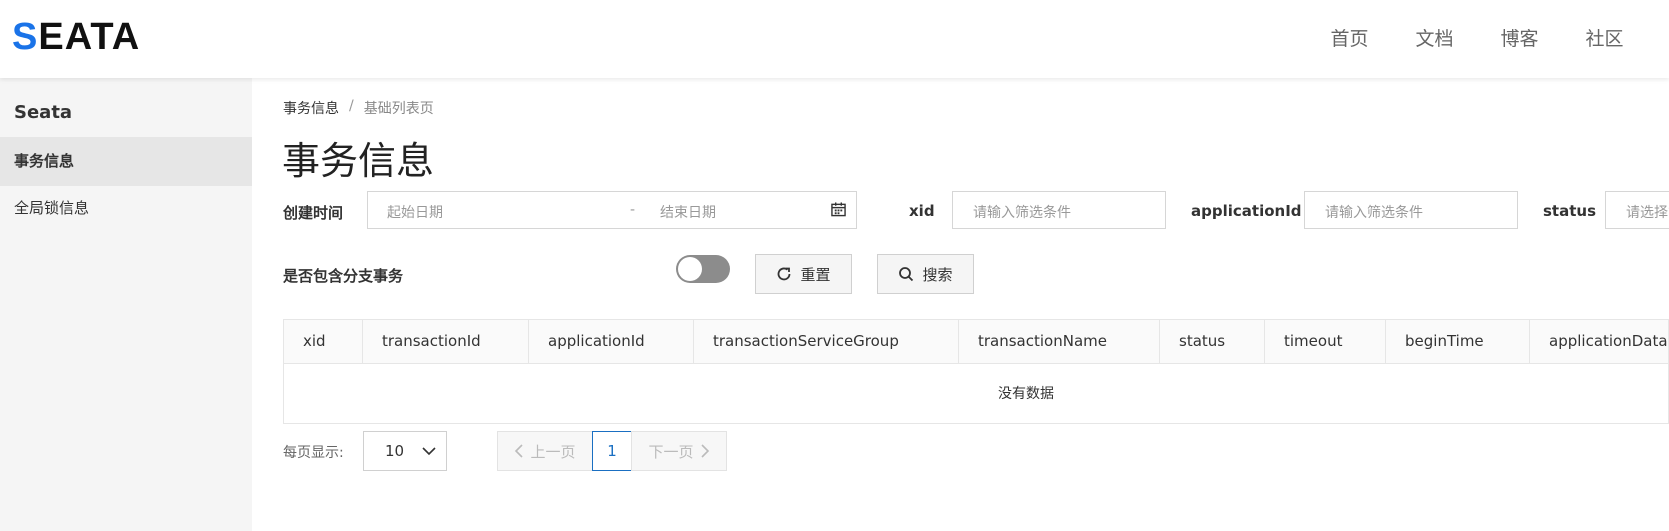  What do you see at coordinates (1647, 213) in the screenshot?
I see `status-placeholder: 请选择筛选条件` at bounding box center [1647, 213].